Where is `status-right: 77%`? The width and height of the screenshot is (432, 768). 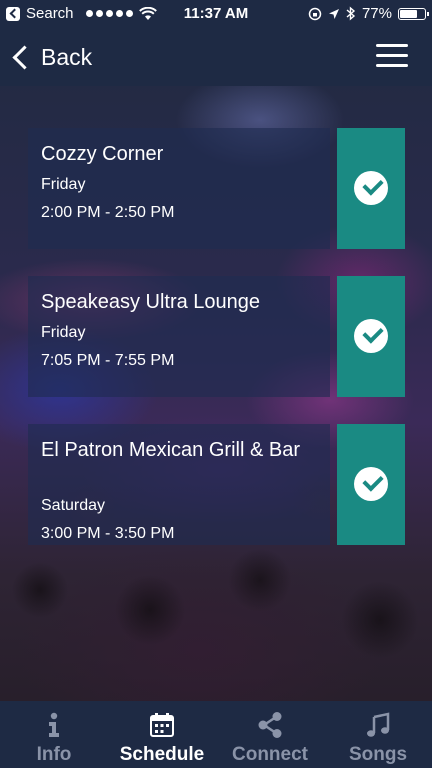
status-right: 77% is located at coordinates (368, 13).